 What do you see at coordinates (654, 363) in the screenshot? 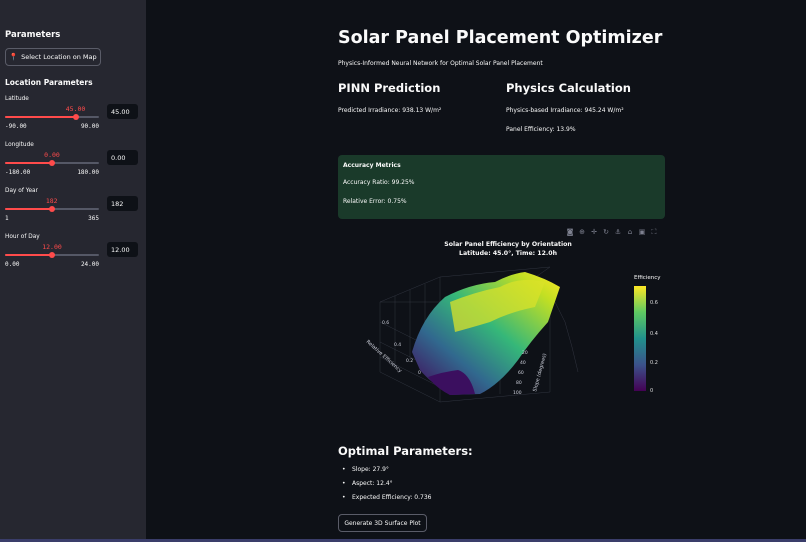
I see `colorbar-tick-02: 0.2` at bounding box center [654, 363].